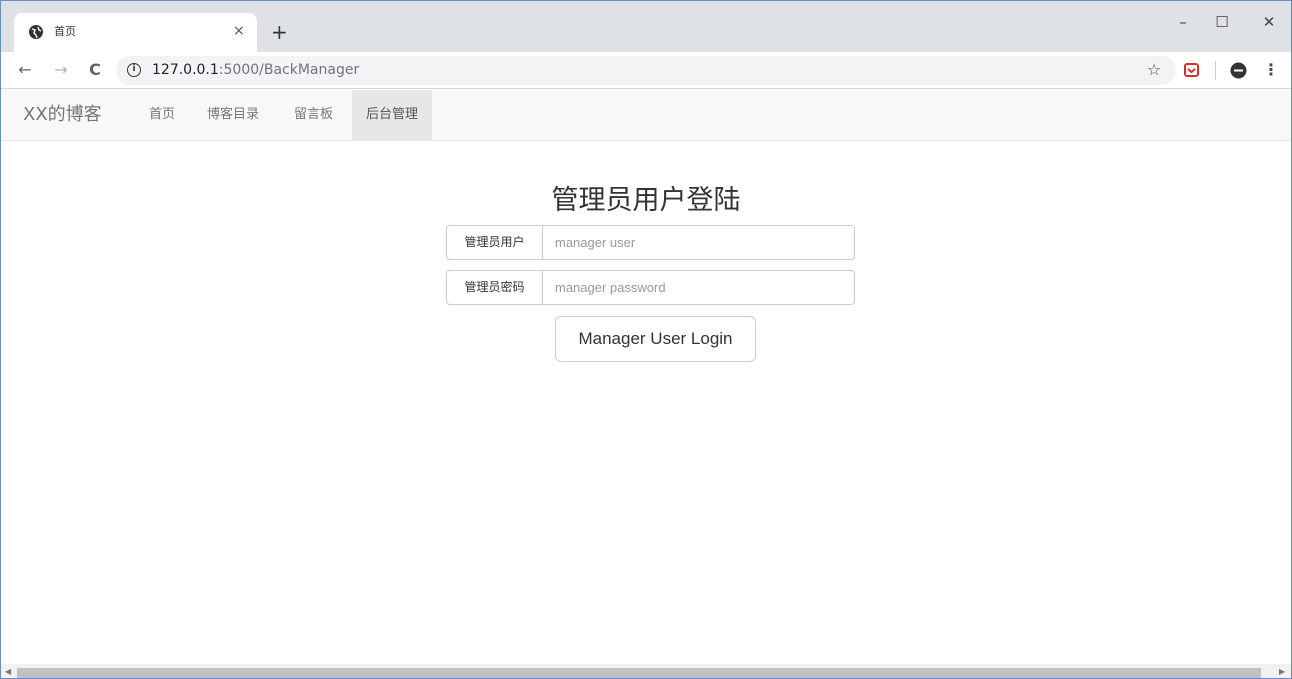 This screenshot has width=1292, height=679. What do you see at coordinates (646, 26) in the screenshot?
I see `tab-strip: 首页 × + – ☐ ✕` at bounding box center [646, 26].